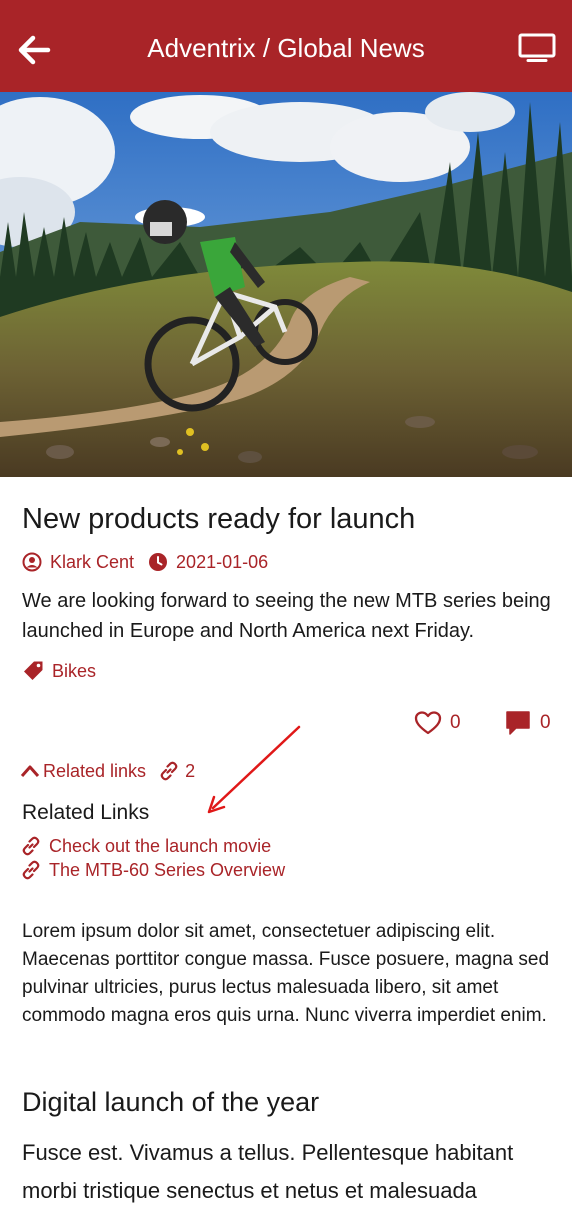 This screenshot has width=572, height=1210. Describe the element at coordinates (518, 723) in the screenshot. I see `comment-icon` at that location.